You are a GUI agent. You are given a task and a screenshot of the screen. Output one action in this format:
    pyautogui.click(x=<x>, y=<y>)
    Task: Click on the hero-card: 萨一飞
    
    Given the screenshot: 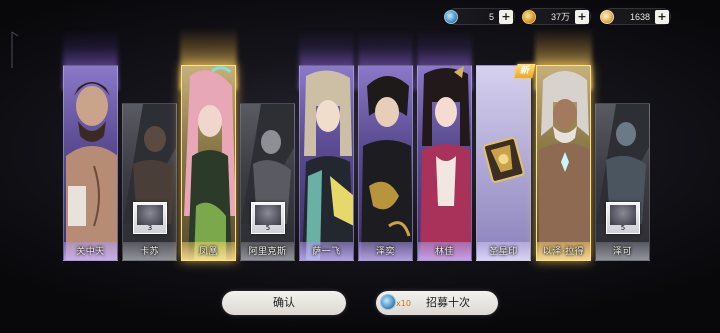 What is the action you would take?
    pyautogui.click(x=326, y=163)
    